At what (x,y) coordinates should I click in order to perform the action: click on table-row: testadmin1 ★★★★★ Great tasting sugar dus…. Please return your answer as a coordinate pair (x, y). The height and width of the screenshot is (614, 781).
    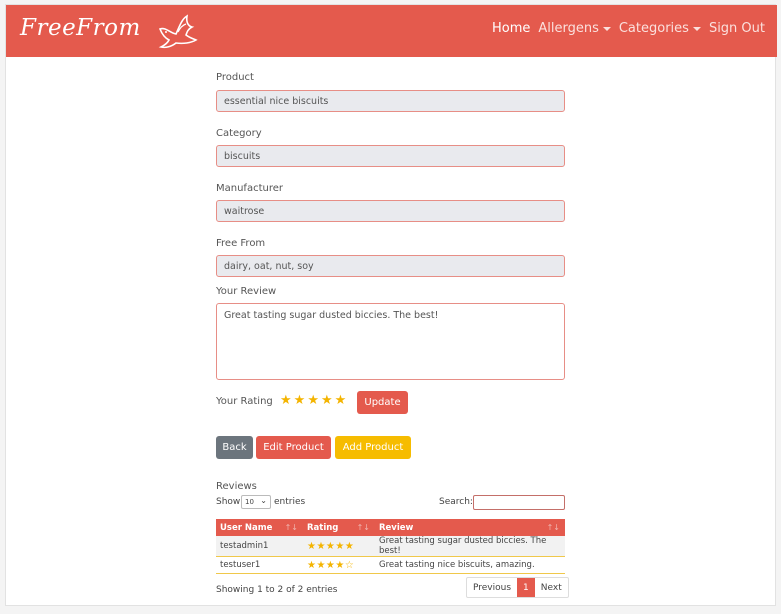
    Looking at the image, I should click on (390, 546).